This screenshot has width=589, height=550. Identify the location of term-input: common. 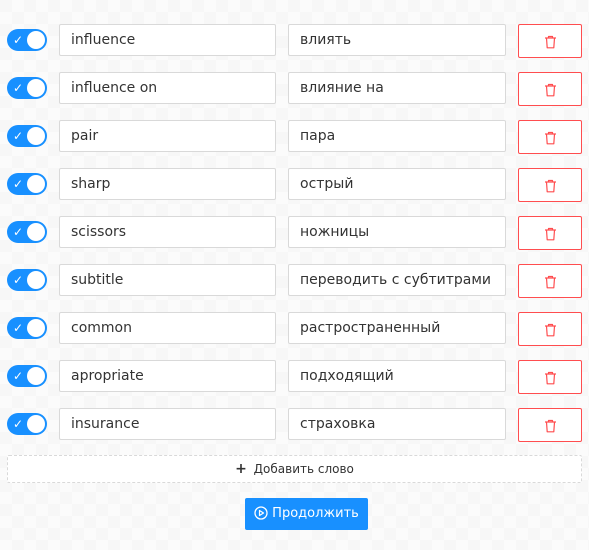
(167, 328).